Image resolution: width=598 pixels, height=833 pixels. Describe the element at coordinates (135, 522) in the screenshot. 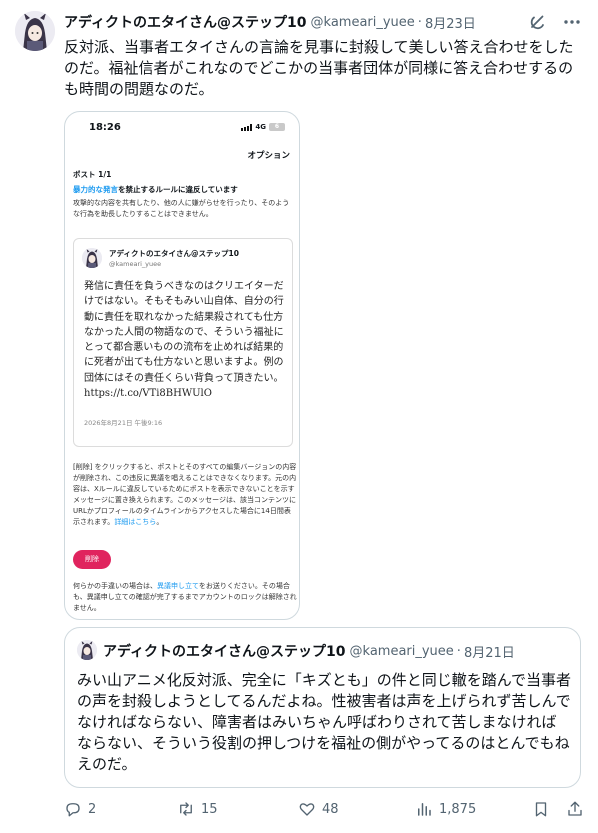

I see `delete-info-link: 詳細はこちら` at that location.